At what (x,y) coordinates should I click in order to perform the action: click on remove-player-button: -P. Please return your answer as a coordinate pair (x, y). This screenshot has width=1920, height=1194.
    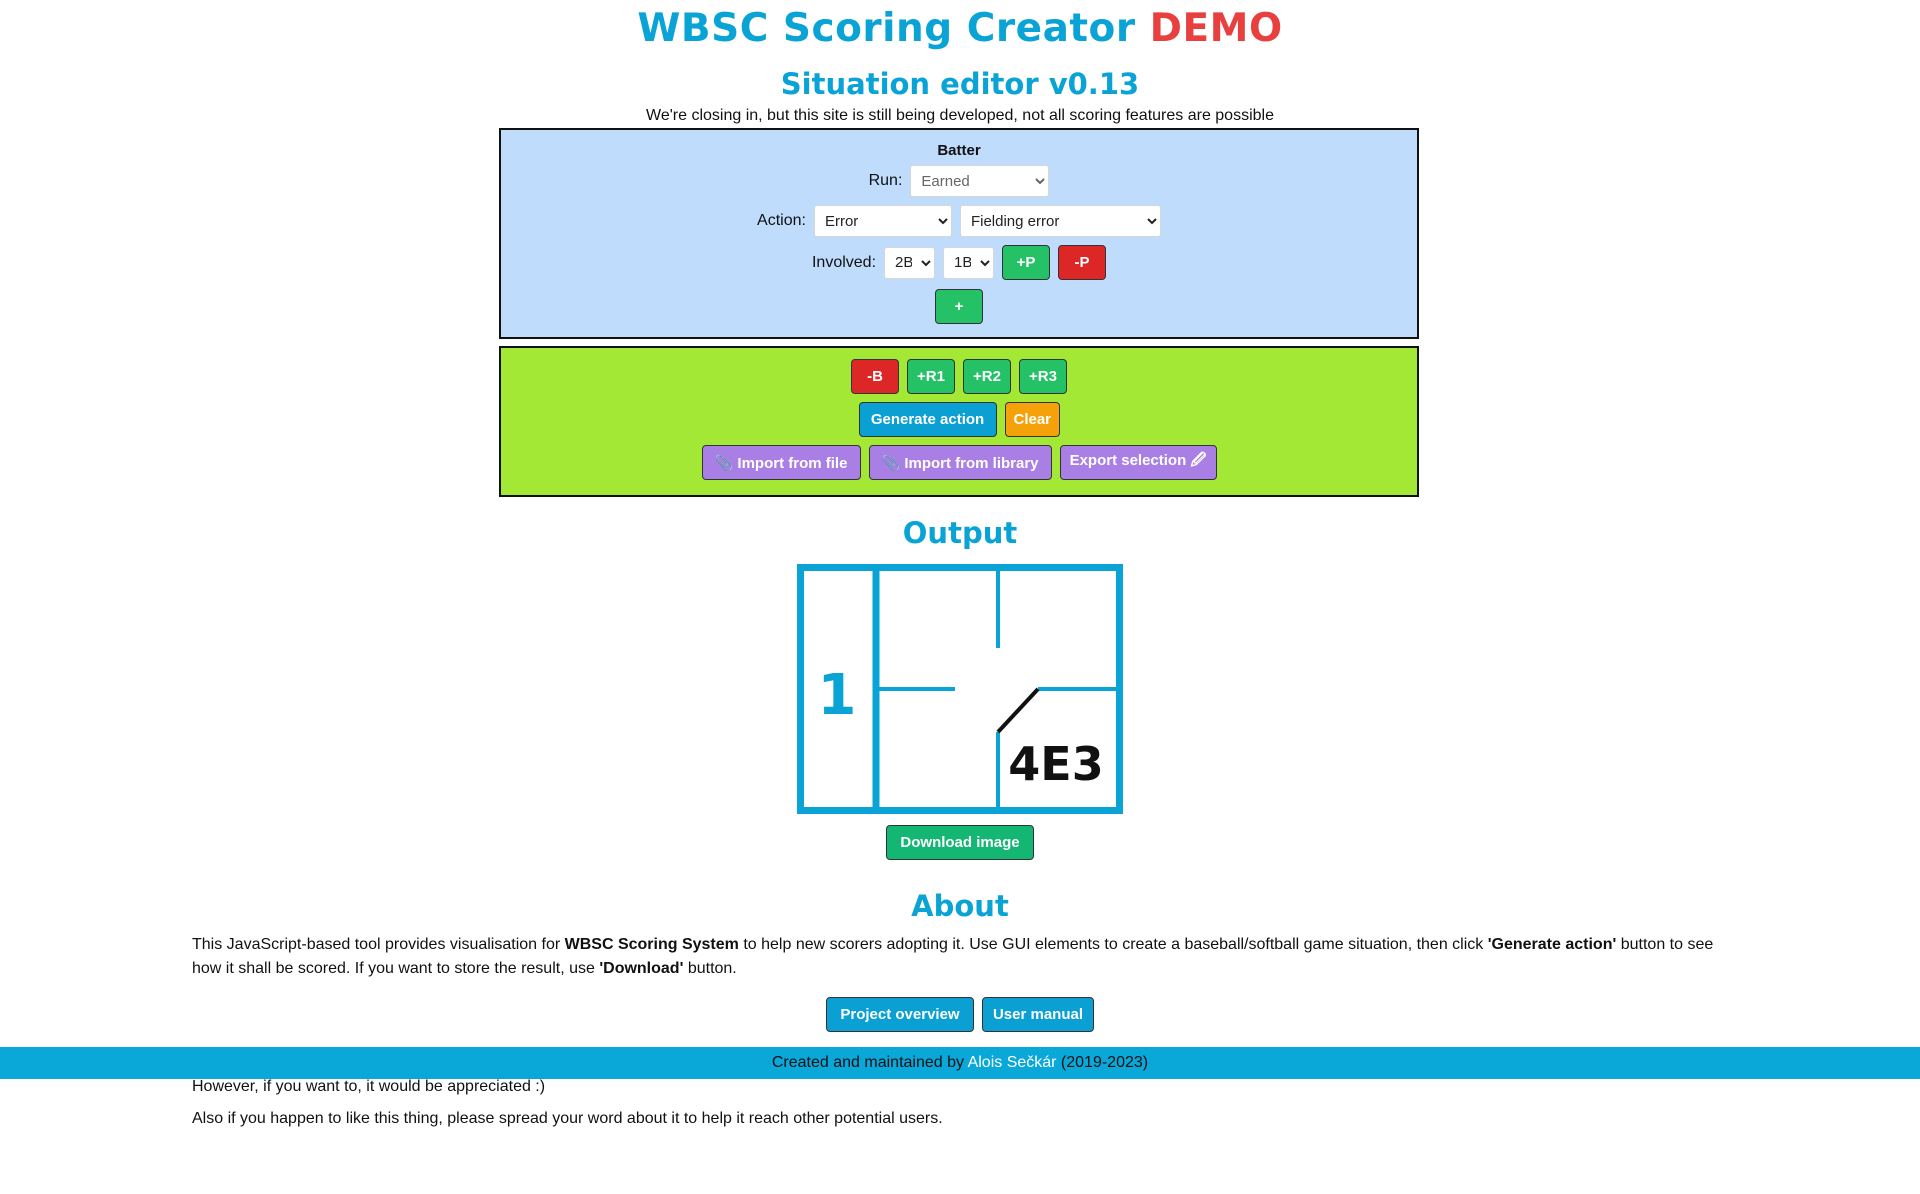
    Looking at the image, I should click on (1082, 262).